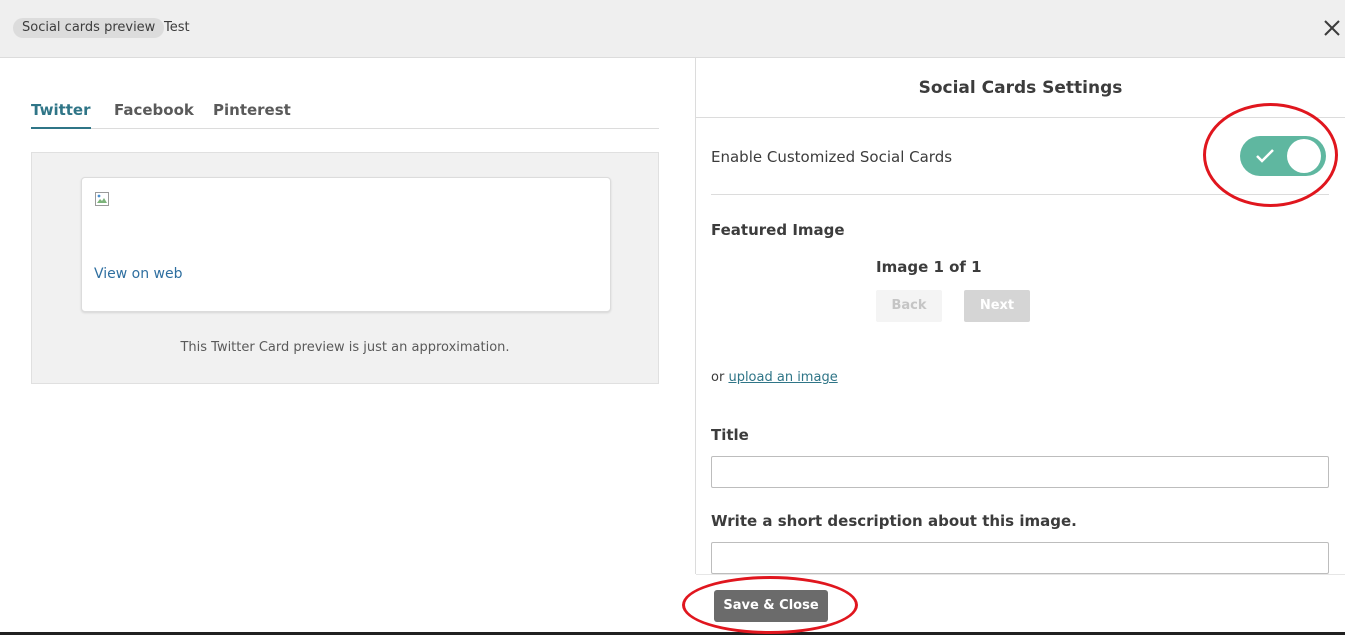  Describe the element at coordinates (346, 244) in the screenshot. I see `social-card: View on web` at that location.